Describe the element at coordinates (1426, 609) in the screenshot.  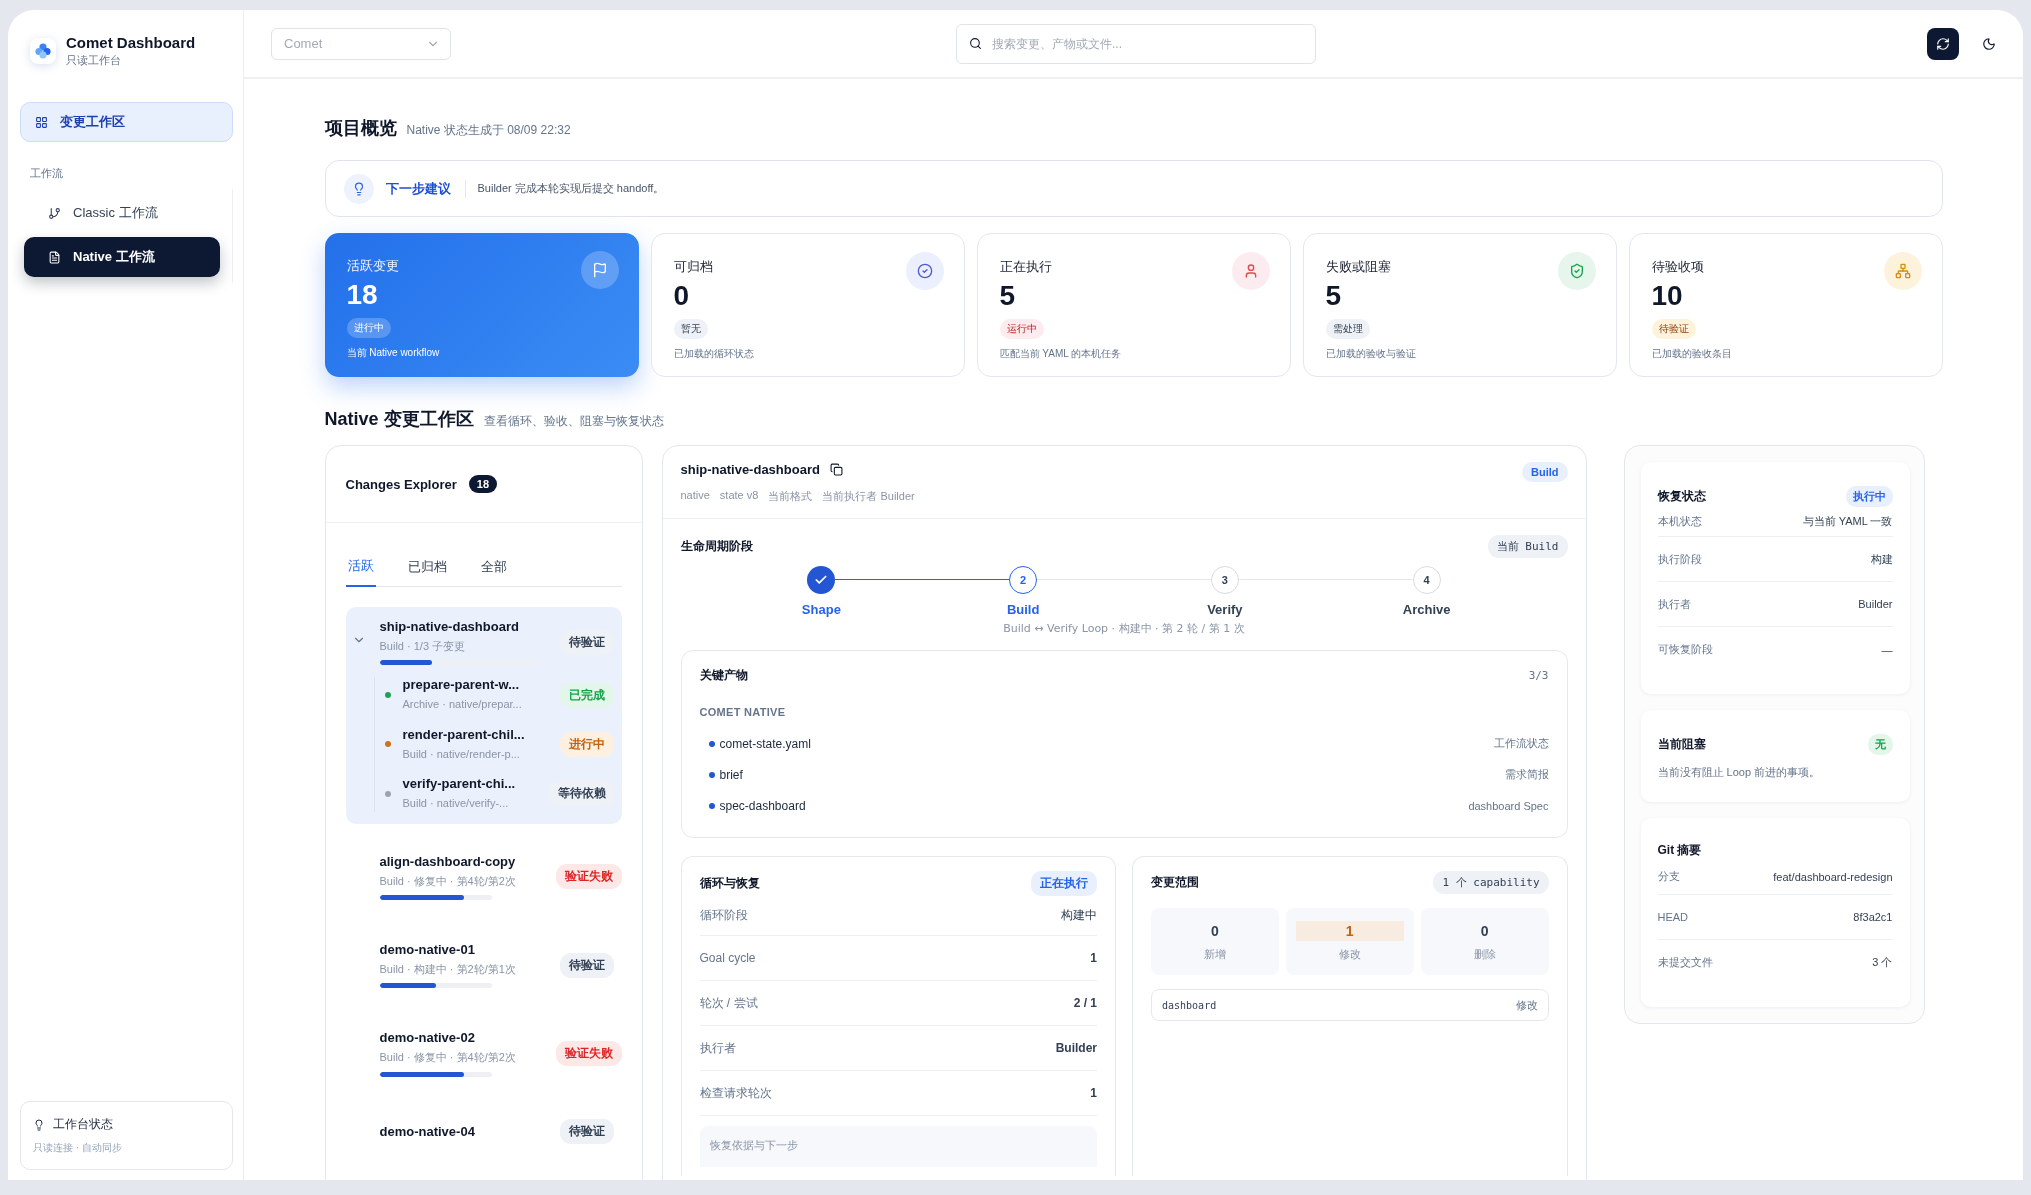
I see `stage-label: Archive` at that location.